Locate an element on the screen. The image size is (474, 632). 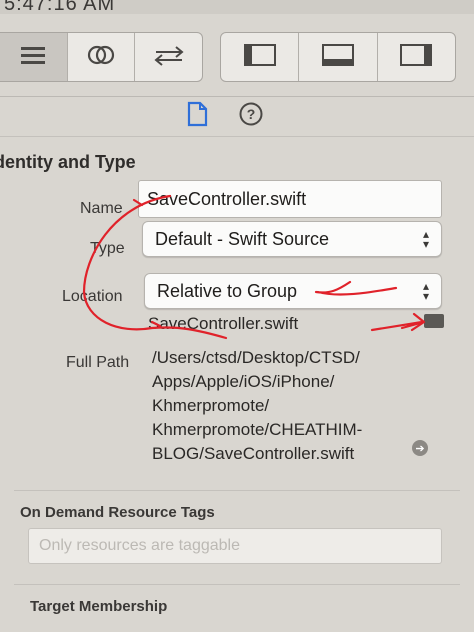
location-label: Location is located at coordinates (92, 296).